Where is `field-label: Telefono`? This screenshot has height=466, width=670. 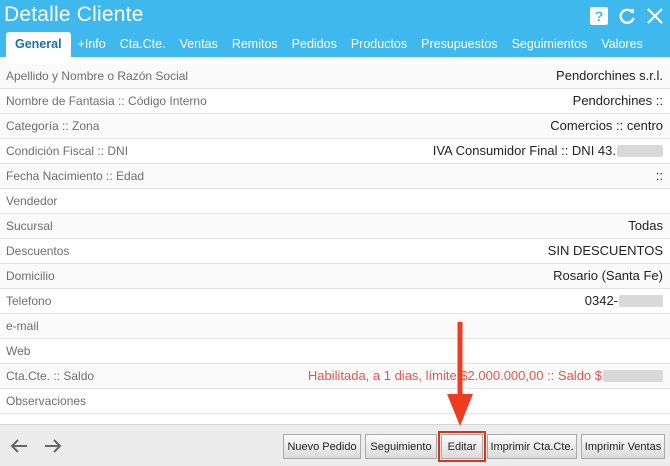
field-label: Telefono is located at coordinates (29, 301).